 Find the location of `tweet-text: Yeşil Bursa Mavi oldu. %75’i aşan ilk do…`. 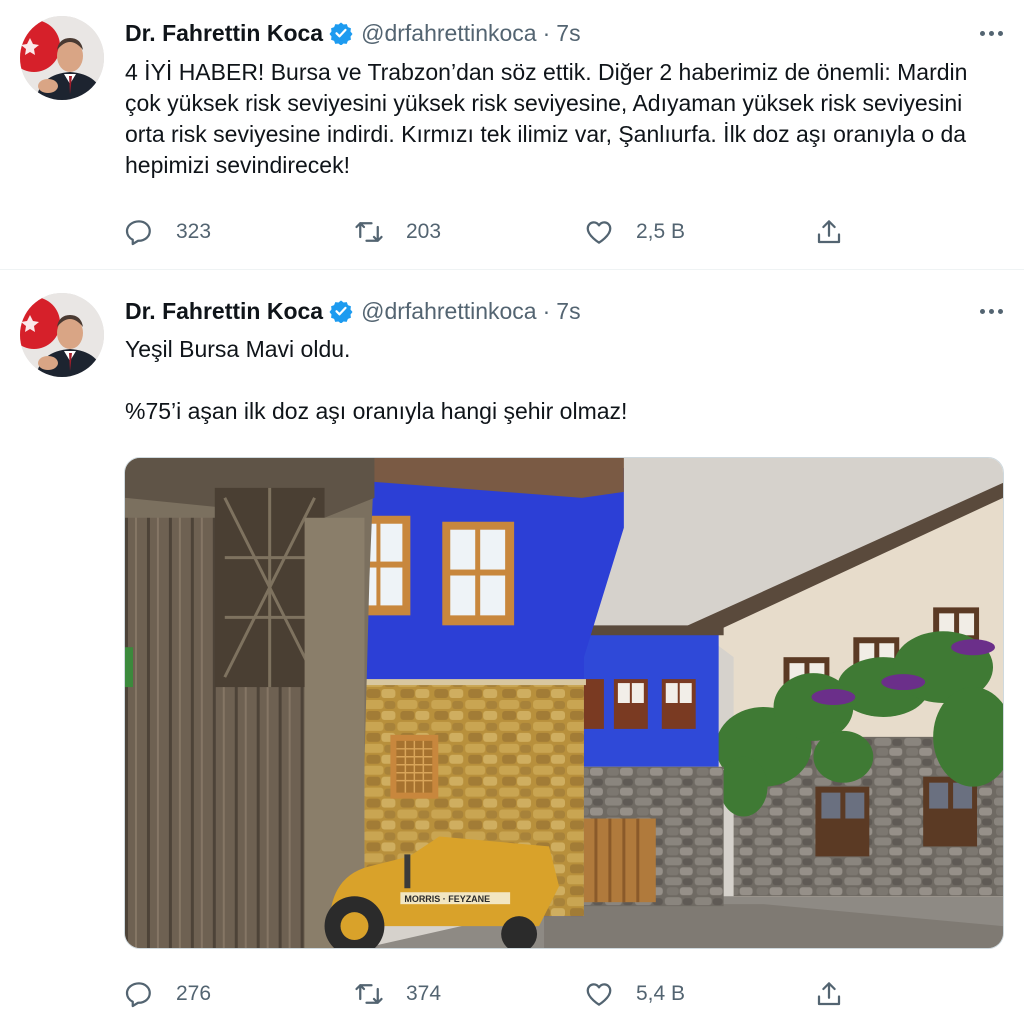

tweet-text: Yeşil Bursa Mavi oldu. %75’i aşan ilk do… is located at coordinates (565, 380).